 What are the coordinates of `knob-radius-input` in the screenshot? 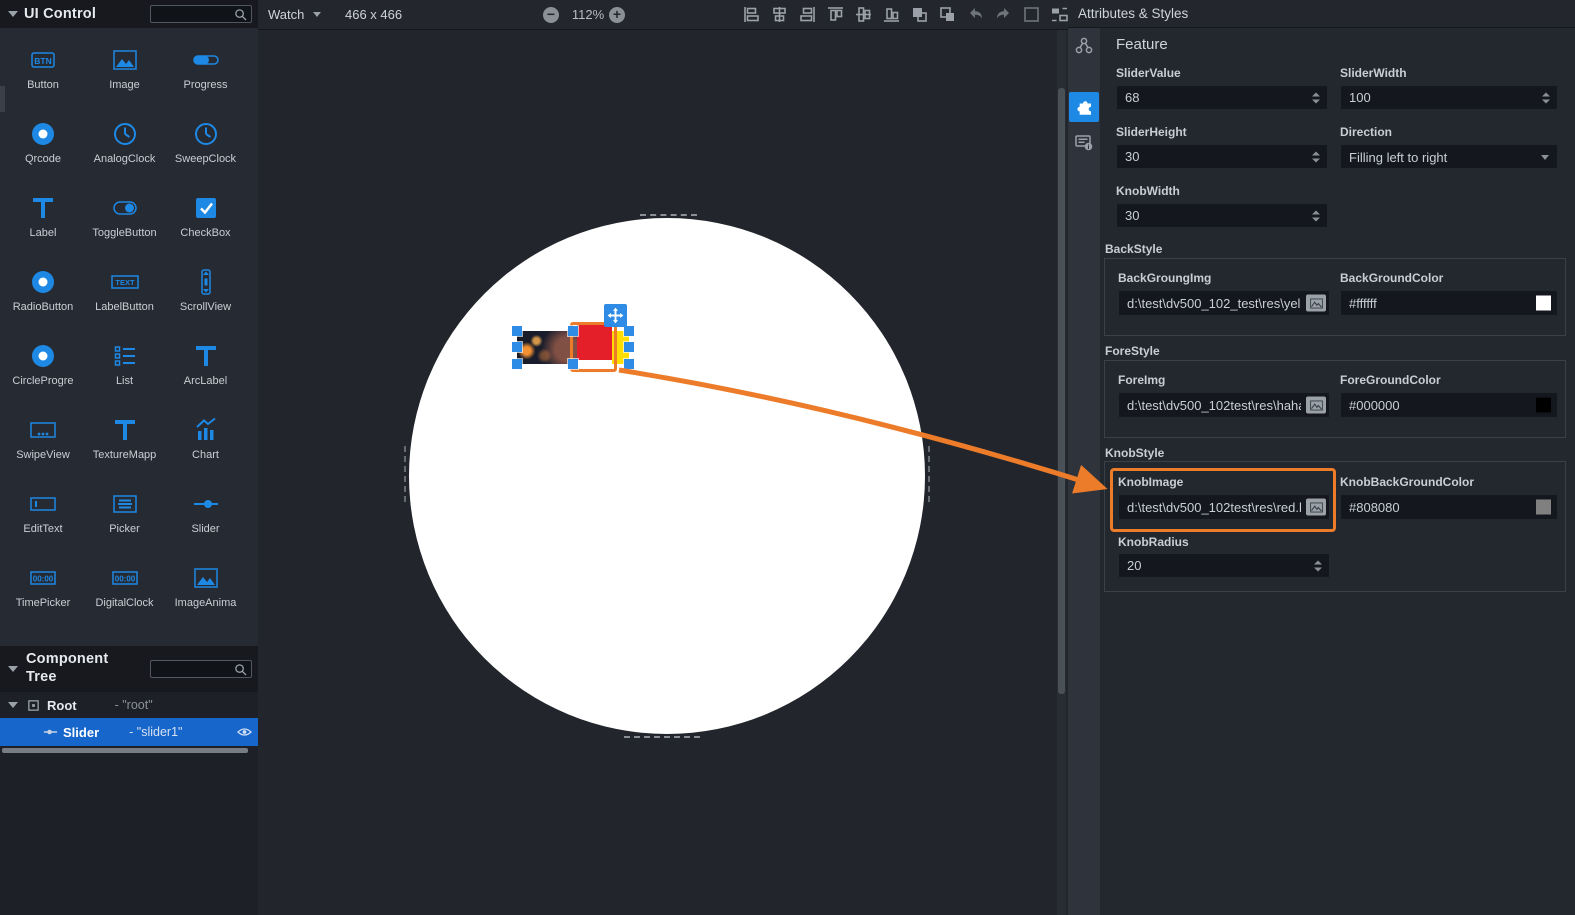 It's located at (1224, 565).